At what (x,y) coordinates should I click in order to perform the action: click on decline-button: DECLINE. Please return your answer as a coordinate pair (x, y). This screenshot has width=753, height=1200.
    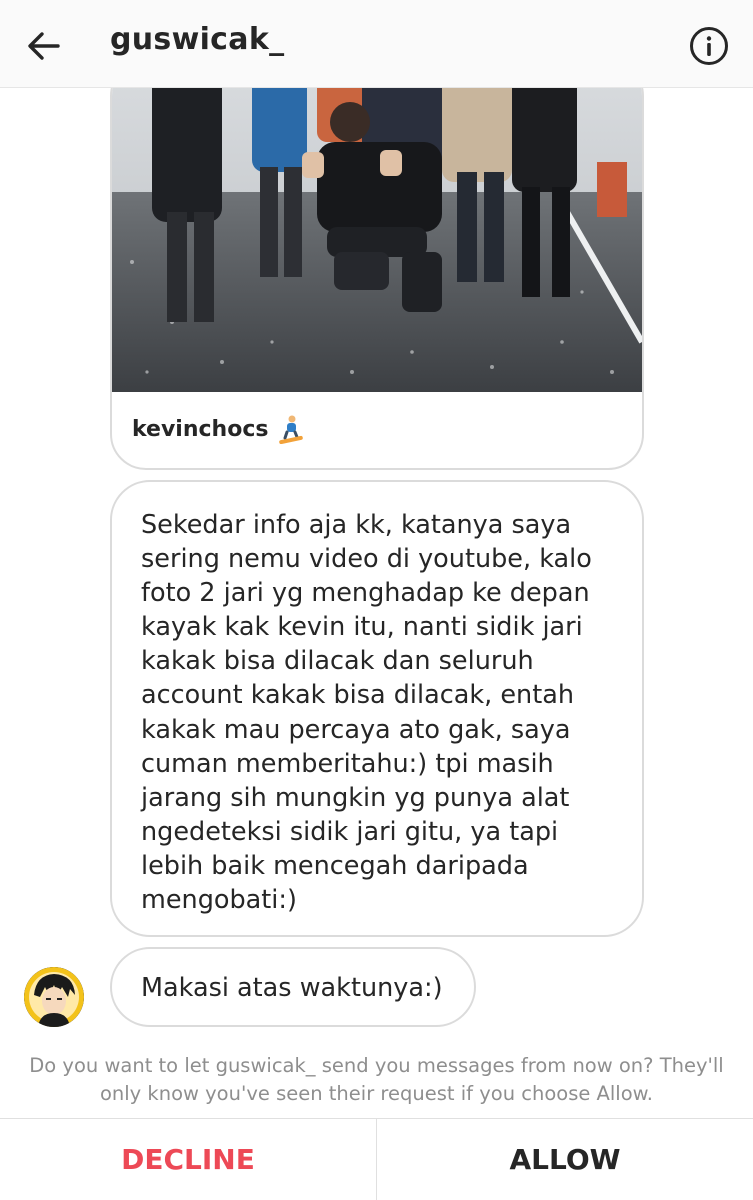
    Looking at the image, I should click on (188, 1159).